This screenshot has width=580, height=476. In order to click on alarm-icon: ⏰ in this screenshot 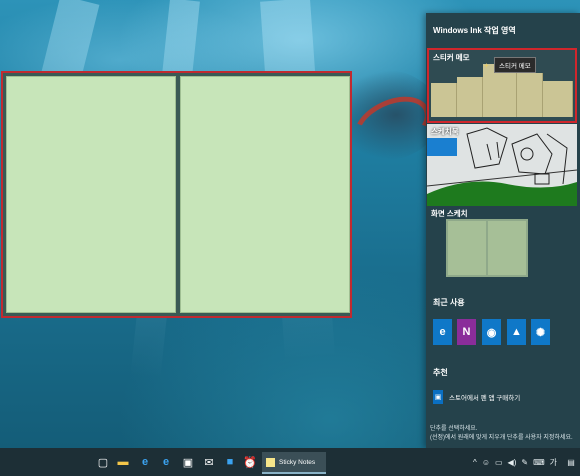, I will do `click(250, 462)`.